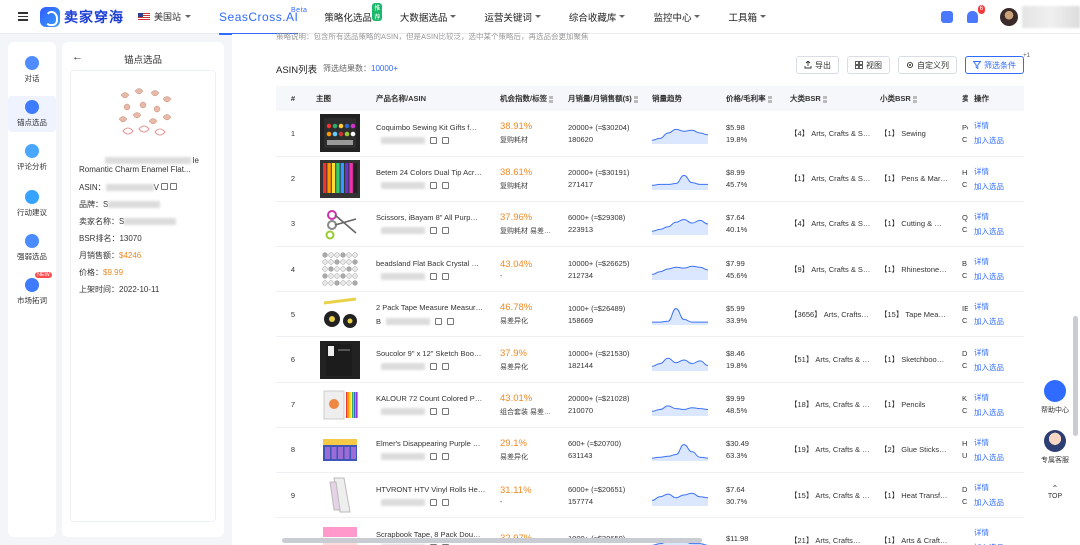 Image resolution: width=1080 pixels, height=545 pixels. I want to click on column-header: 产品名称/ASIN, so click(432, 98).